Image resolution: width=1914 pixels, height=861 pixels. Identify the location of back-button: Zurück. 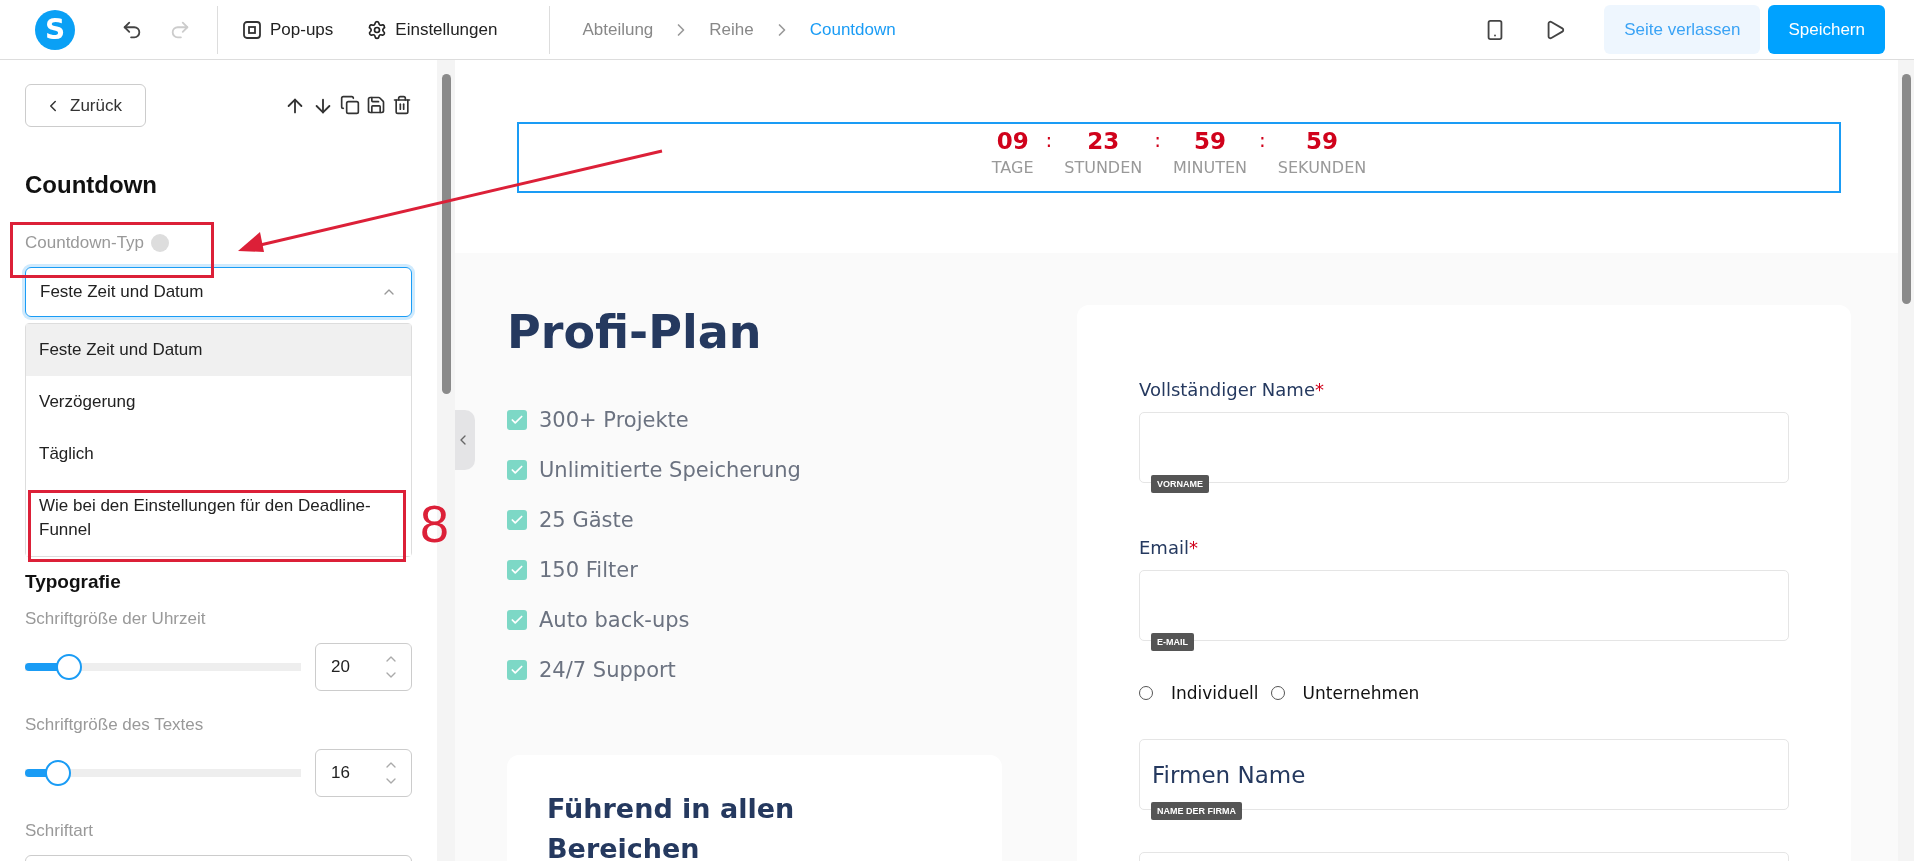
(85, 105).